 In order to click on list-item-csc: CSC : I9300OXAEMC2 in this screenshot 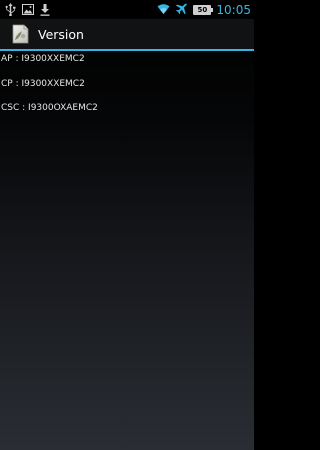, I will do `click(49, 108)`.